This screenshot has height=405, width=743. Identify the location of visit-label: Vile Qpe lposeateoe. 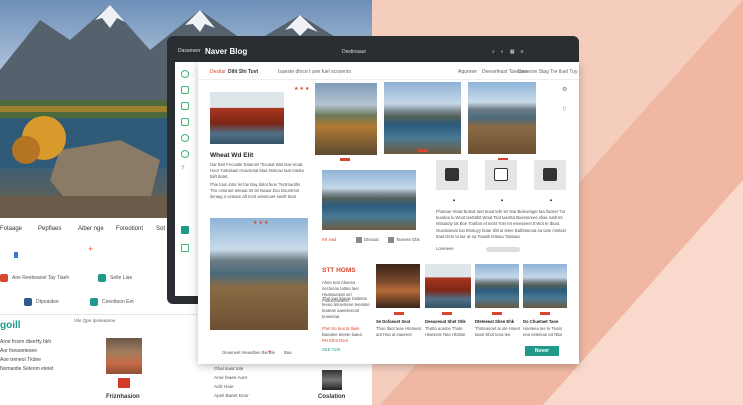
(94, 320).